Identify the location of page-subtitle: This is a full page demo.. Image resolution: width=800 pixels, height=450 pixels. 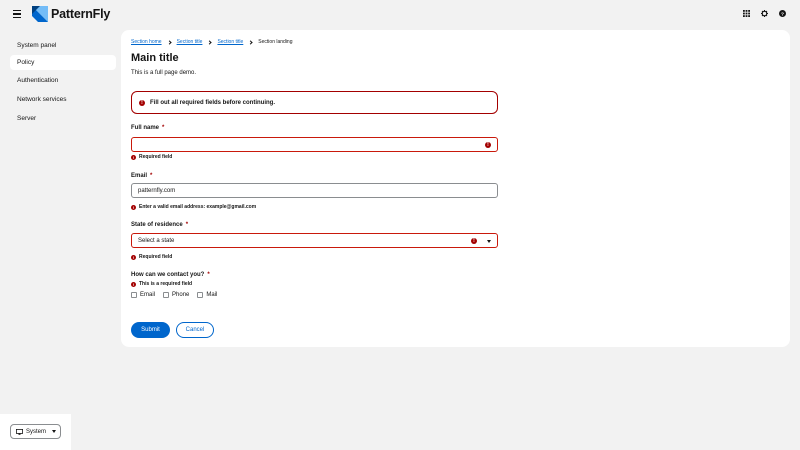
(164, 73).